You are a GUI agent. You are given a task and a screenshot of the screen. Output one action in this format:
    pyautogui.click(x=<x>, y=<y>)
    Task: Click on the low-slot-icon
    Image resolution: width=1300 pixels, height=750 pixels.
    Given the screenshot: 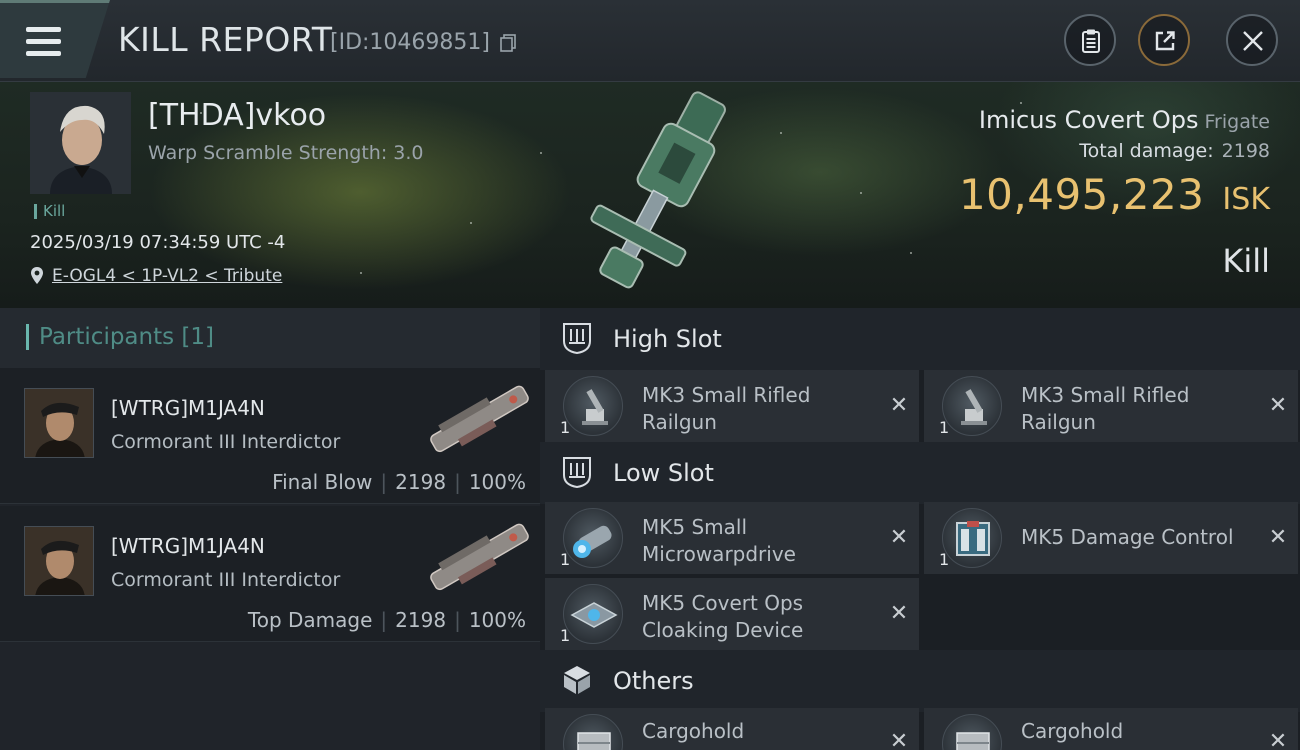 What is the action you would take?
    pyautogui.click(x=577, y=473)
    